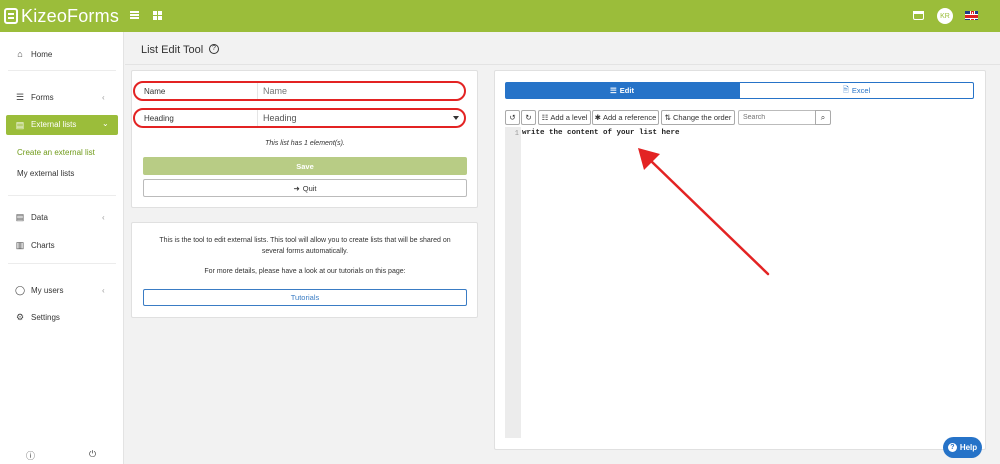 The image size is (1000, 464). I want to click on data-icon: ▤, so click(20, 217).